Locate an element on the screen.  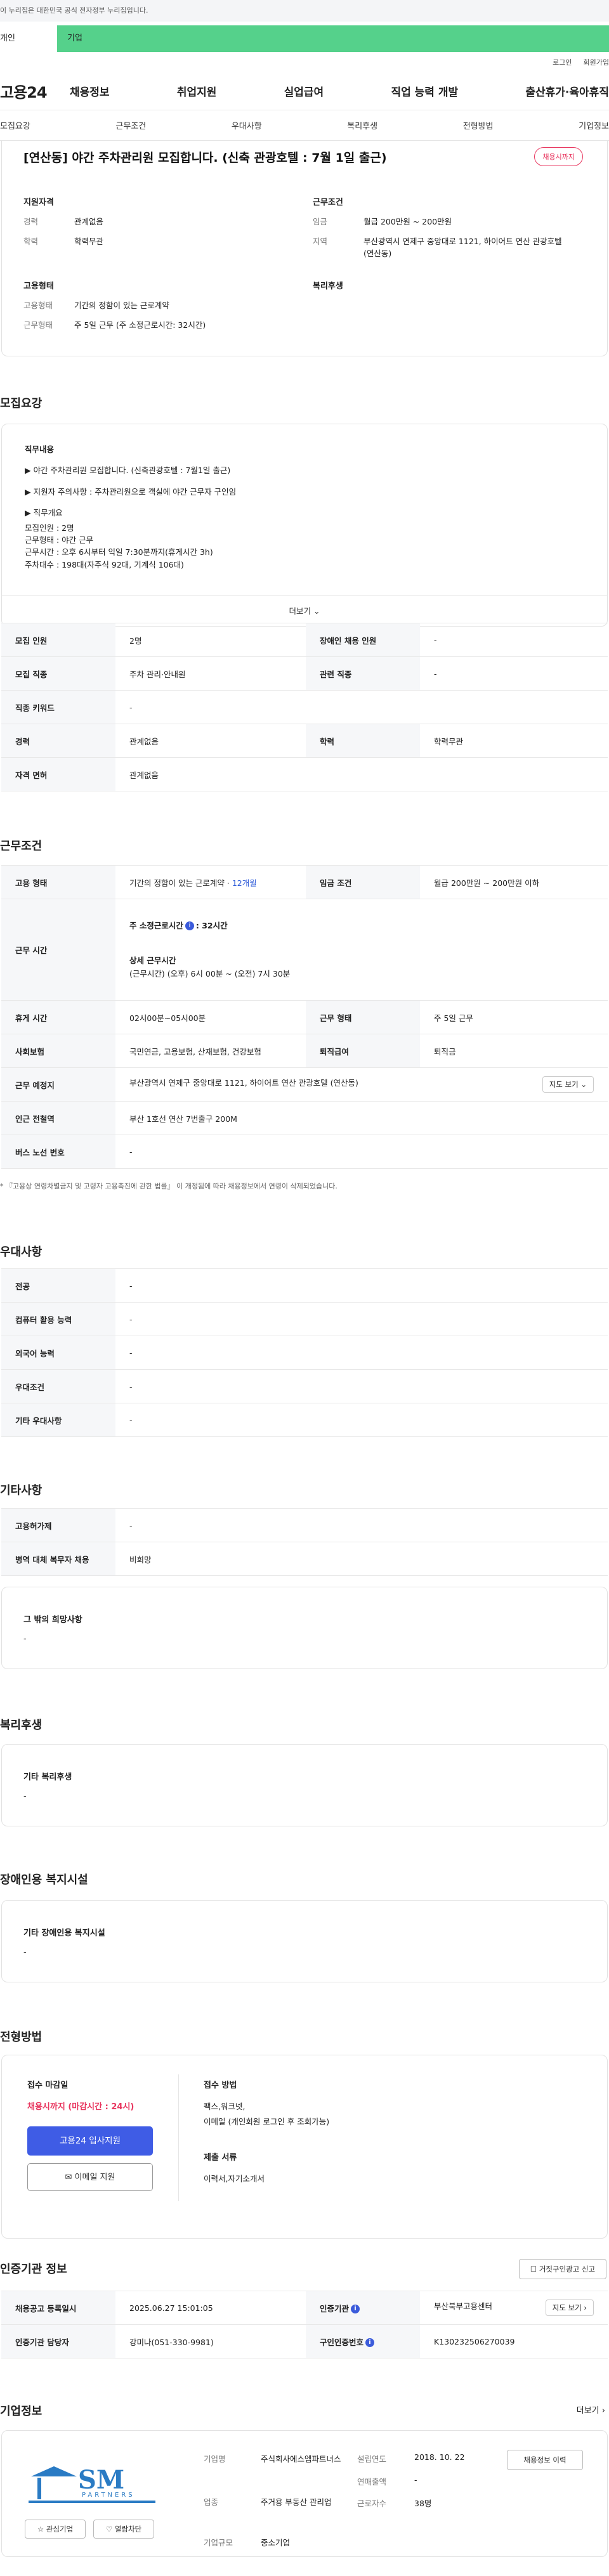
table-row: 경력 관계없음 학력 학력무관 is located at coordinates (304, 741).